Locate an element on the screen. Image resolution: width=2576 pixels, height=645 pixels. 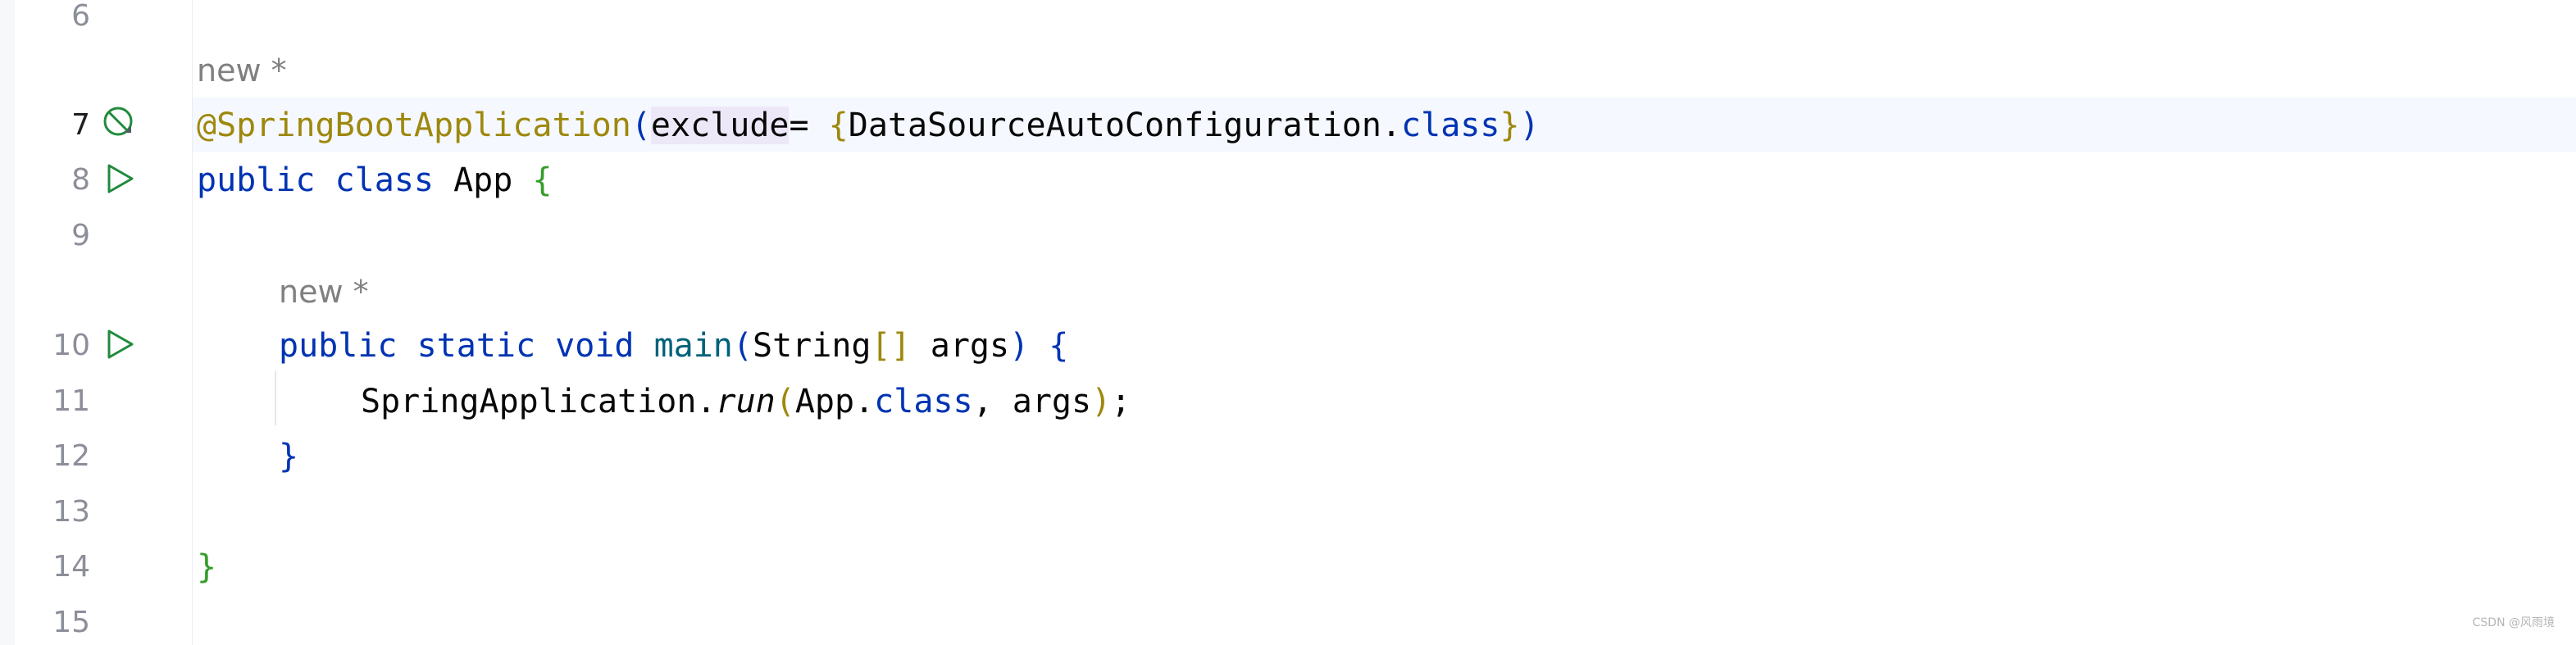
code-line-8: public class App { is located at coordinates (375, 180).